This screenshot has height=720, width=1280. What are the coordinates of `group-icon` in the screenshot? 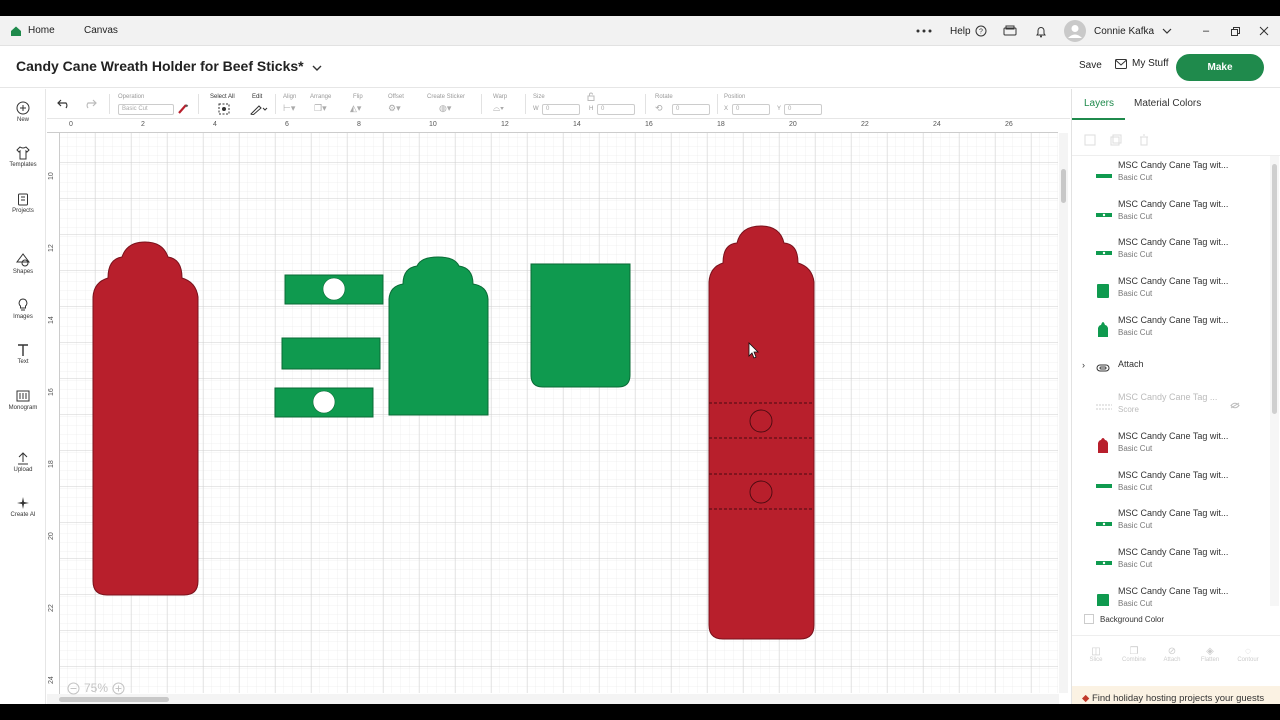 It's located at (1090, 140).